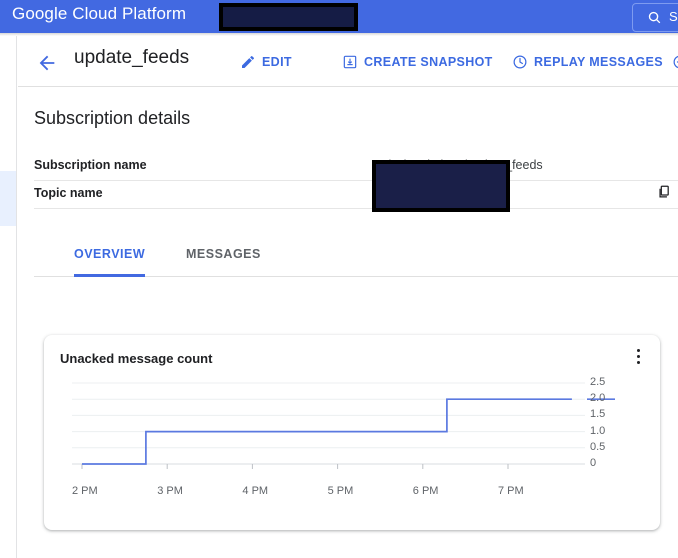 The image size is (678, 558). What do you see at coordinates (356, 195) in the screenshot?
I see `table-row: Topic name /topics/gmc-dt-finish` at bounding box center [356, 195].